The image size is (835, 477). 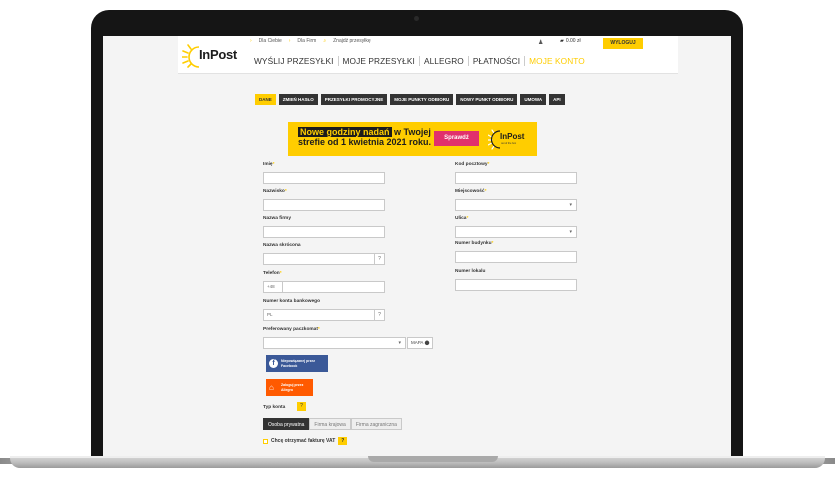 What do you see at coordinates (324, 232) in the screenshot?
I see `input-nazwa-firmy` at bounding box center [324, 232].